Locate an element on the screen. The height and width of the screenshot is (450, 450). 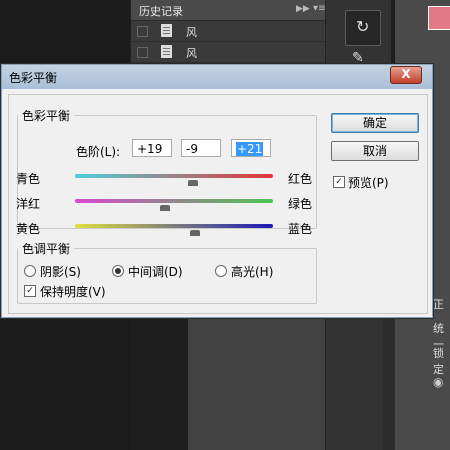
panel-label: 正 is located at coordinates (438, 304).